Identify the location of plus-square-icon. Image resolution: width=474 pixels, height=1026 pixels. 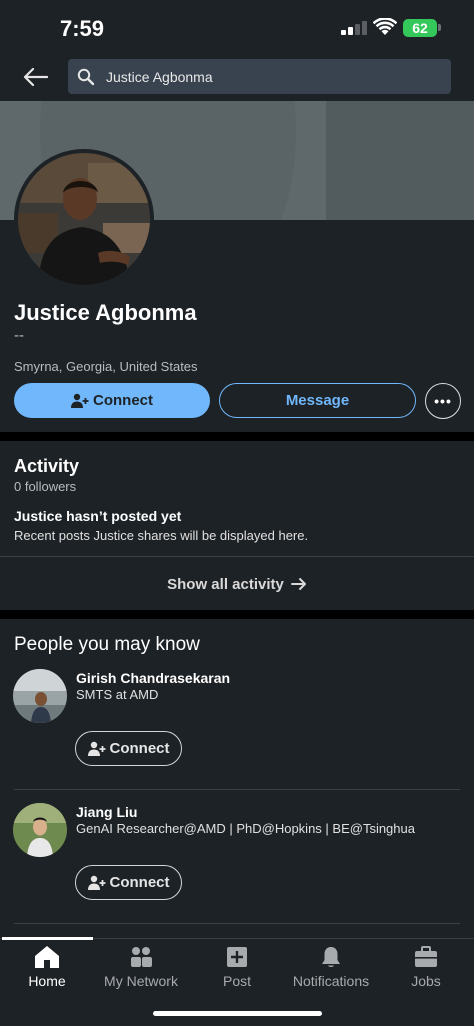
(237, 957).